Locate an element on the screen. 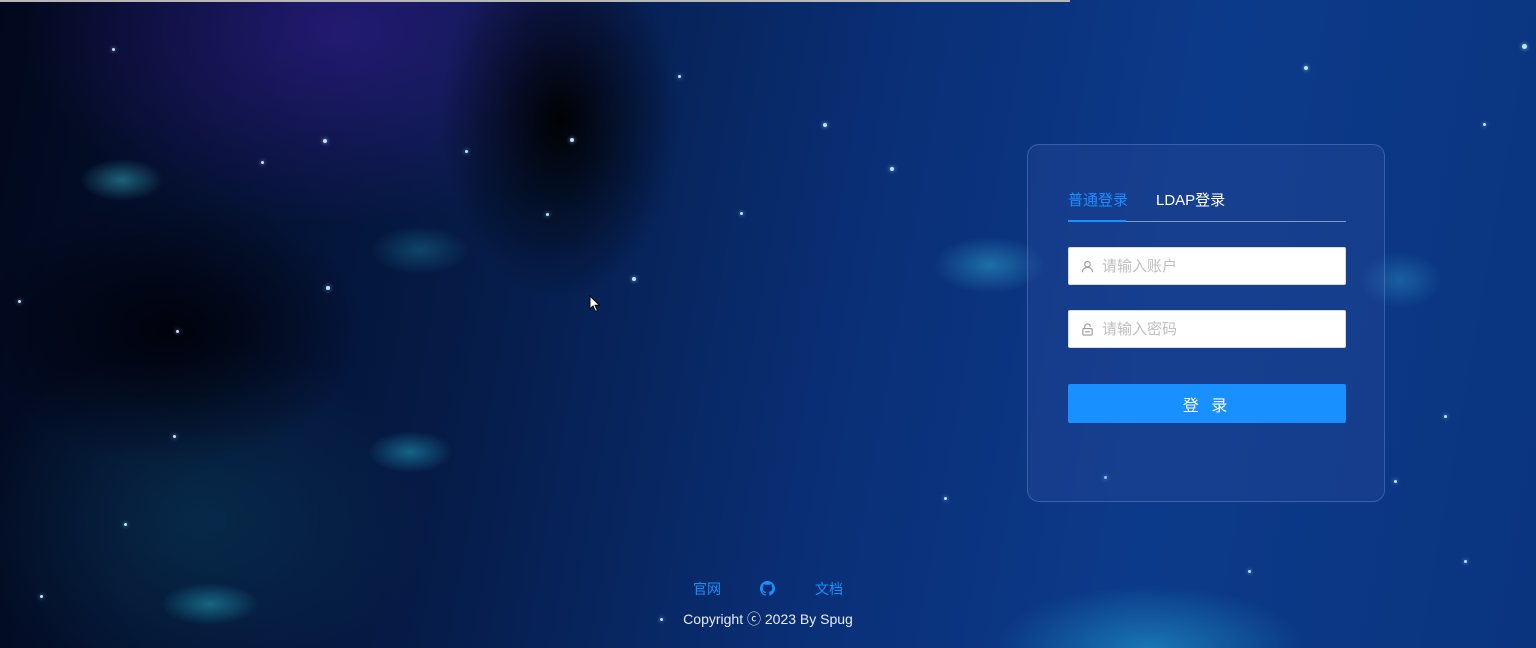 The image size is (1536, 648). github-icon is located at coordinates (767, 588).